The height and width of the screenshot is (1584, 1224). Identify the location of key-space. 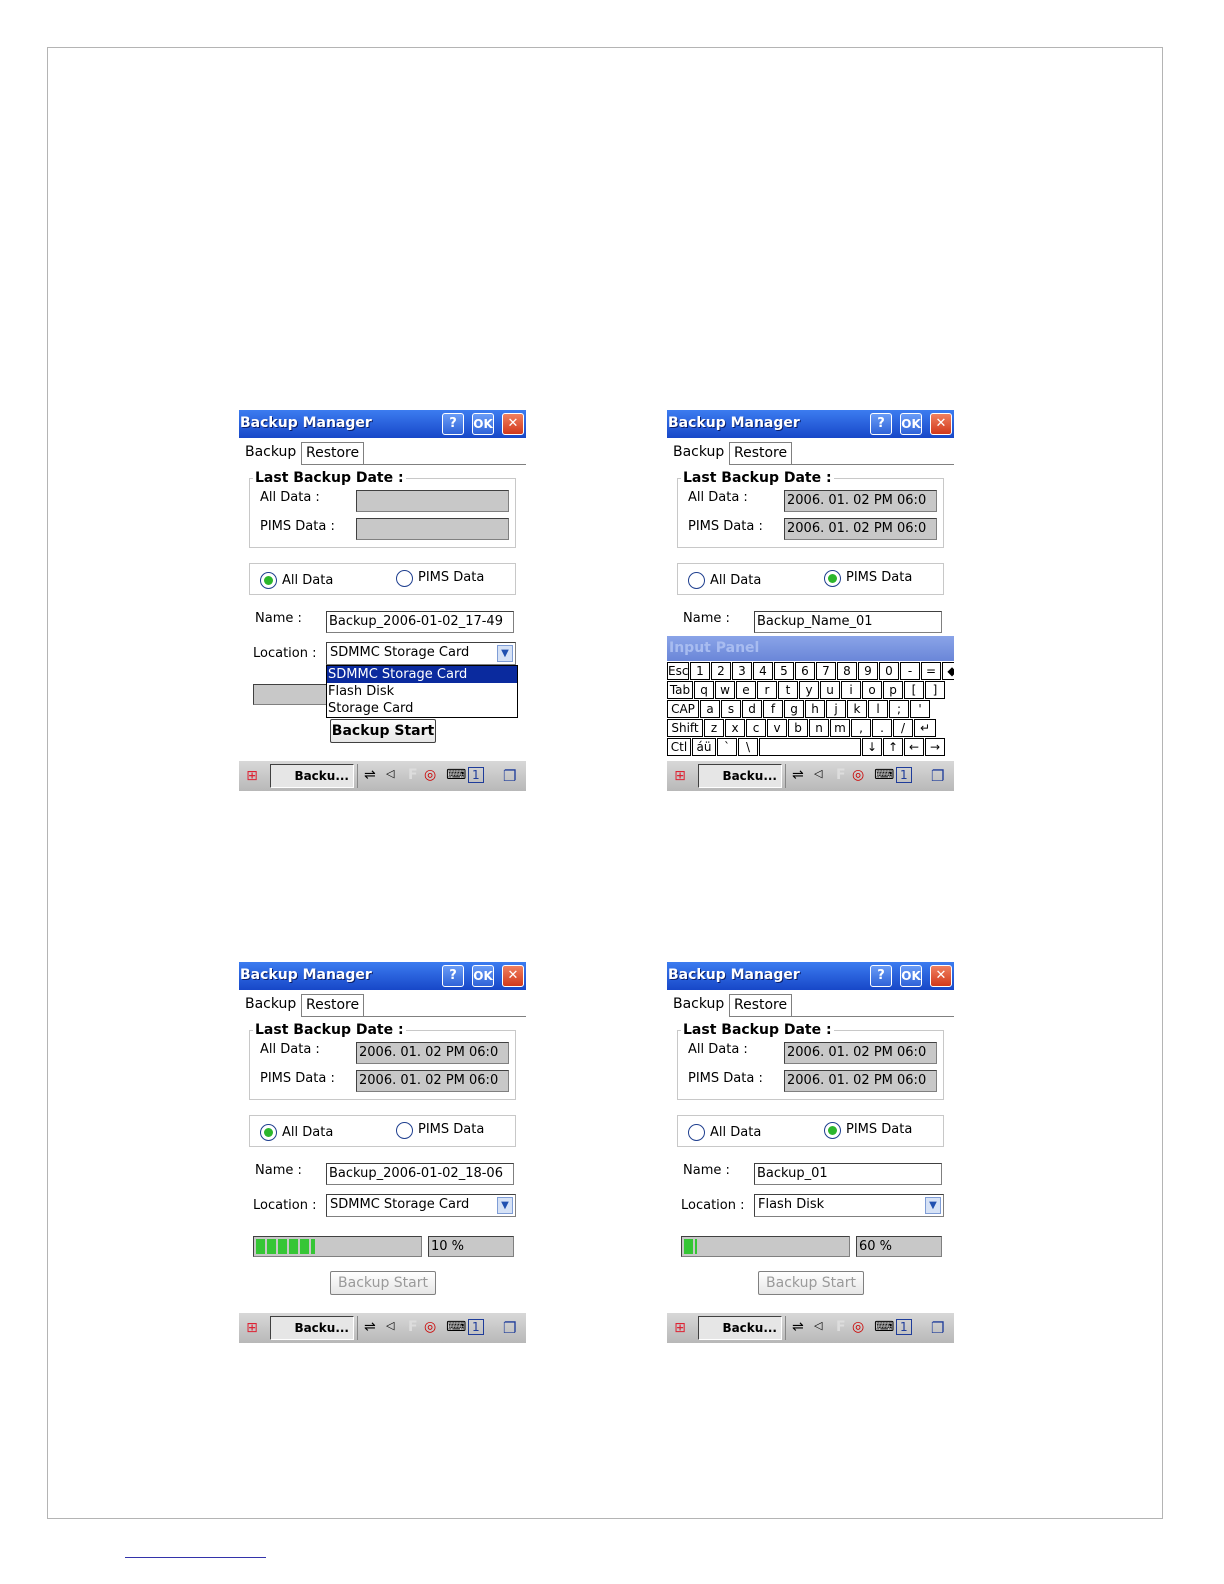
(810, 747).